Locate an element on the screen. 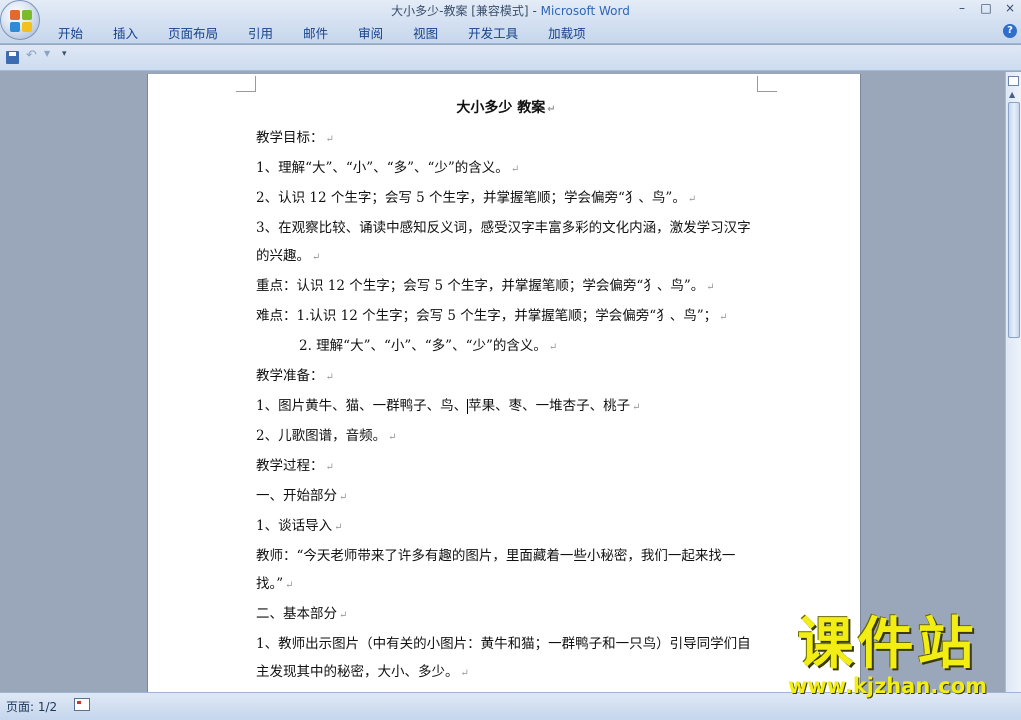 The height and width of the screenshot is (720, 1021). document-line: 1、图片黄牛、猫、一群鸭子、鸟、苹果、枣、一堆杏子、桃子 ↵ is located at coordinates (506, 407).